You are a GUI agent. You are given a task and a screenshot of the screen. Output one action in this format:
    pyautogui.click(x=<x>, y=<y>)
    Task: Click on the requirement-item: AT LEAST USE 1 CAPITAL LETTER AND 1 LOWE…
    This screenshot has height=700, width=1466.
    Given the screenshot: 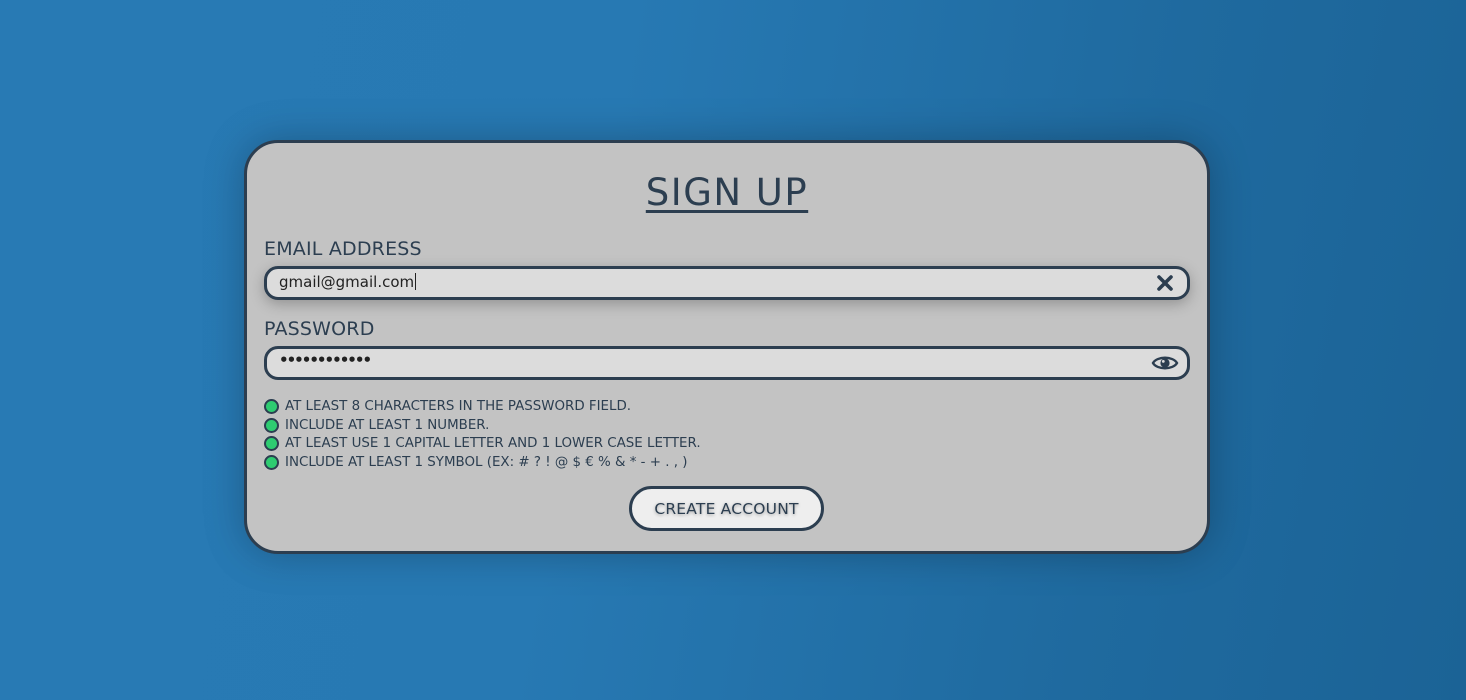 What is the action you would take?
    pyautogui.click(x=482, y=443)
    